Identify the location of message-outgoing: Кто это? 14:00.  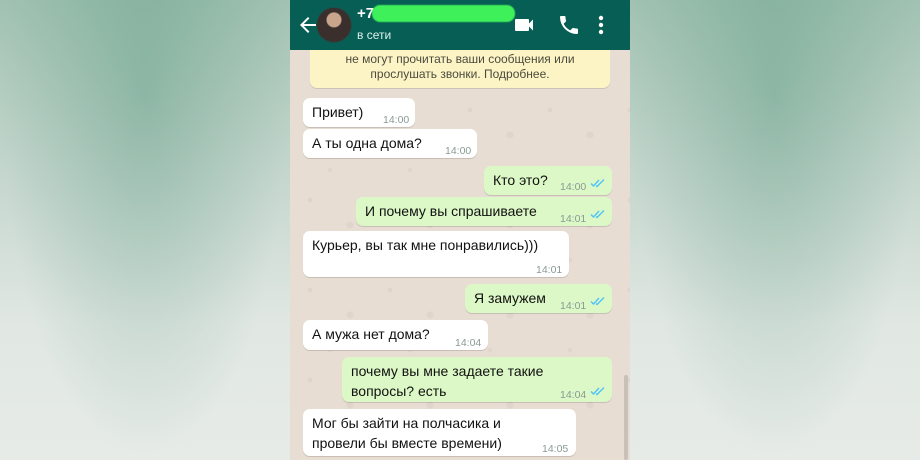
(548, 180).